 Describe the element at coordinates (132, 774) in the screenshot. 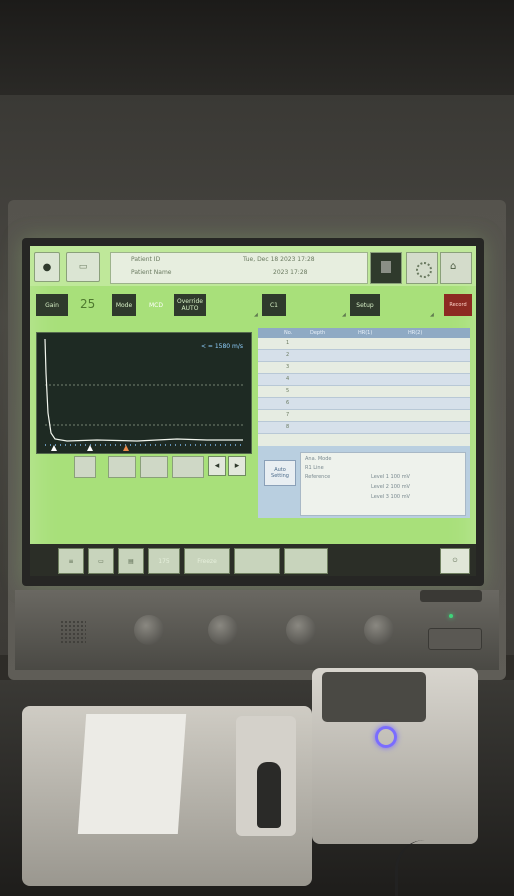

I see `paper-tape` at that location.